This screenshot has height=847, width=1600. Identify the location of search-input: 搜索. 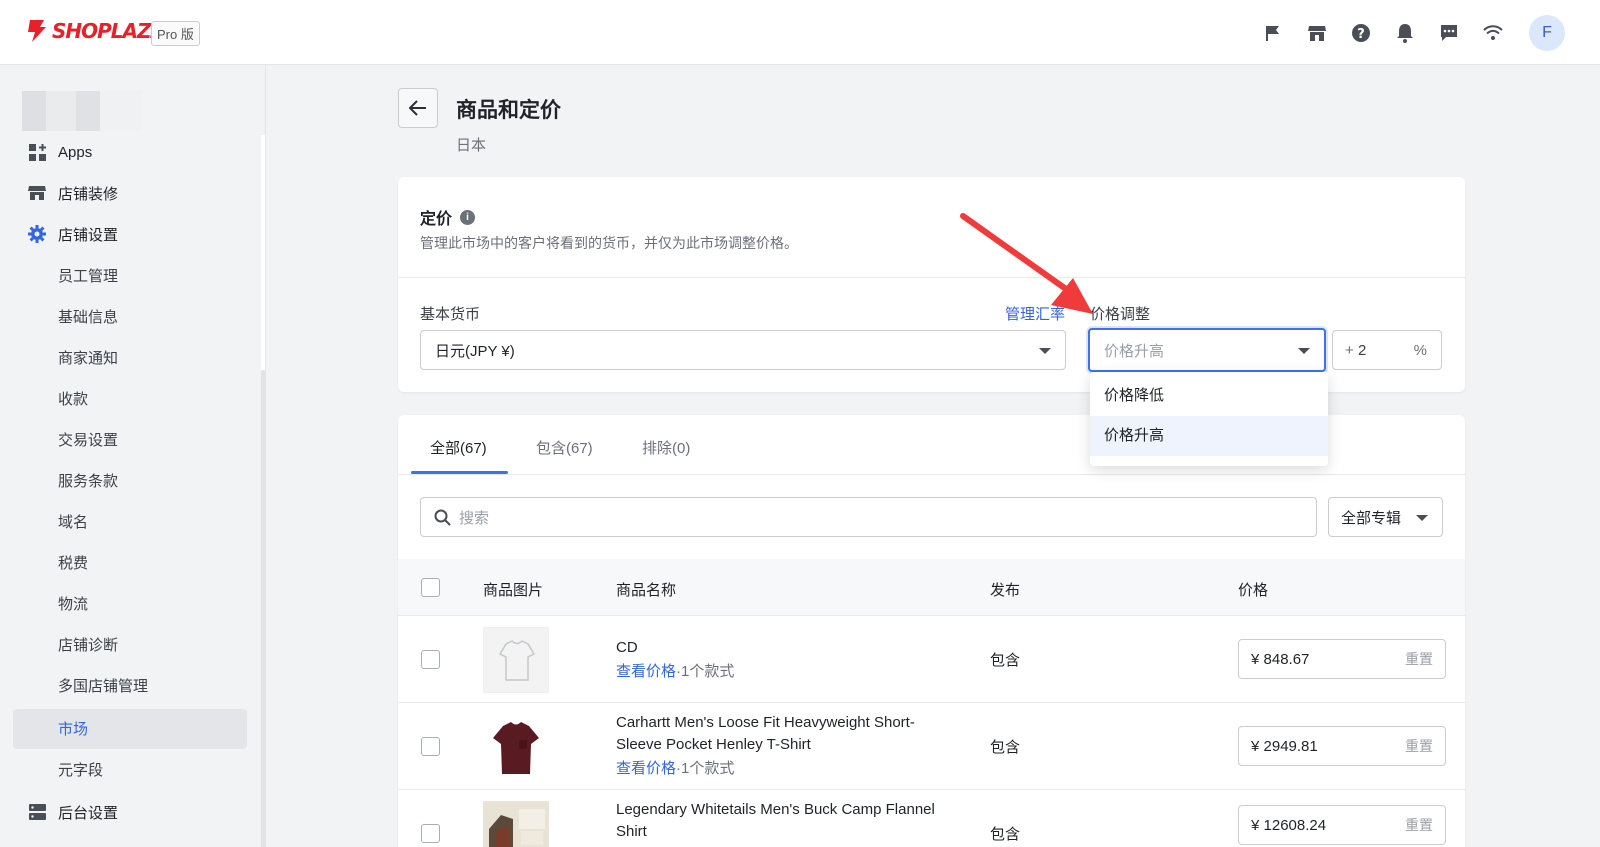
(868, 517).